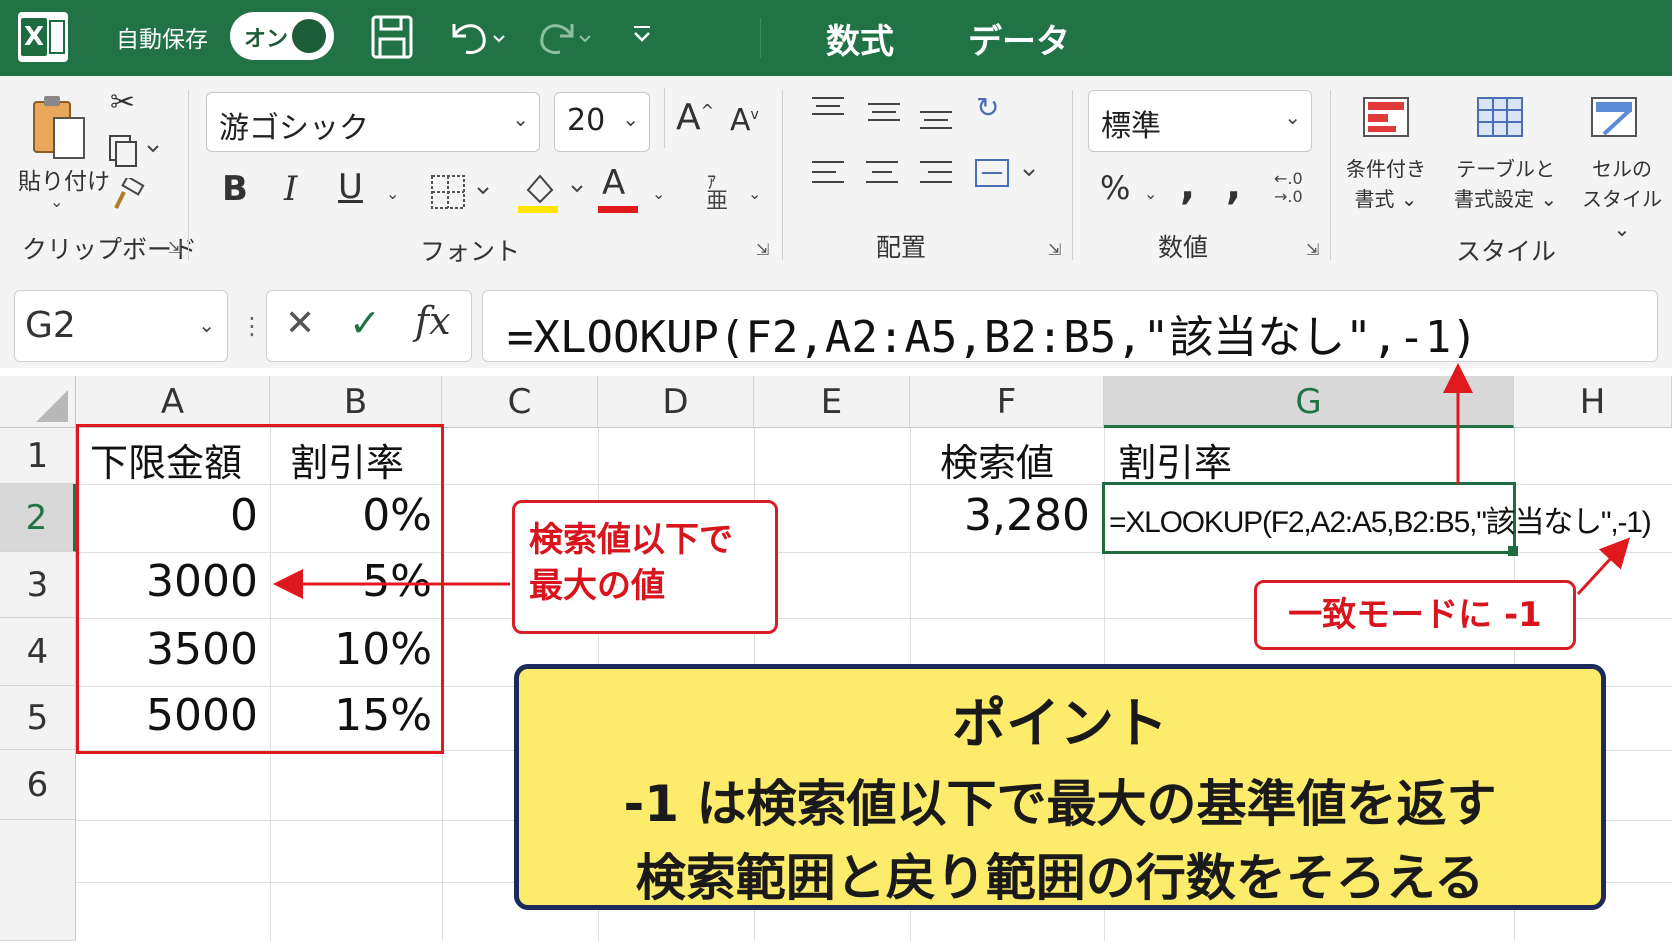  Describe the element at coordinates (1060, 878) in the screenshot. I see `point-line-2: 検索範囲と戻り範囲の行数をそろえる` at that location.